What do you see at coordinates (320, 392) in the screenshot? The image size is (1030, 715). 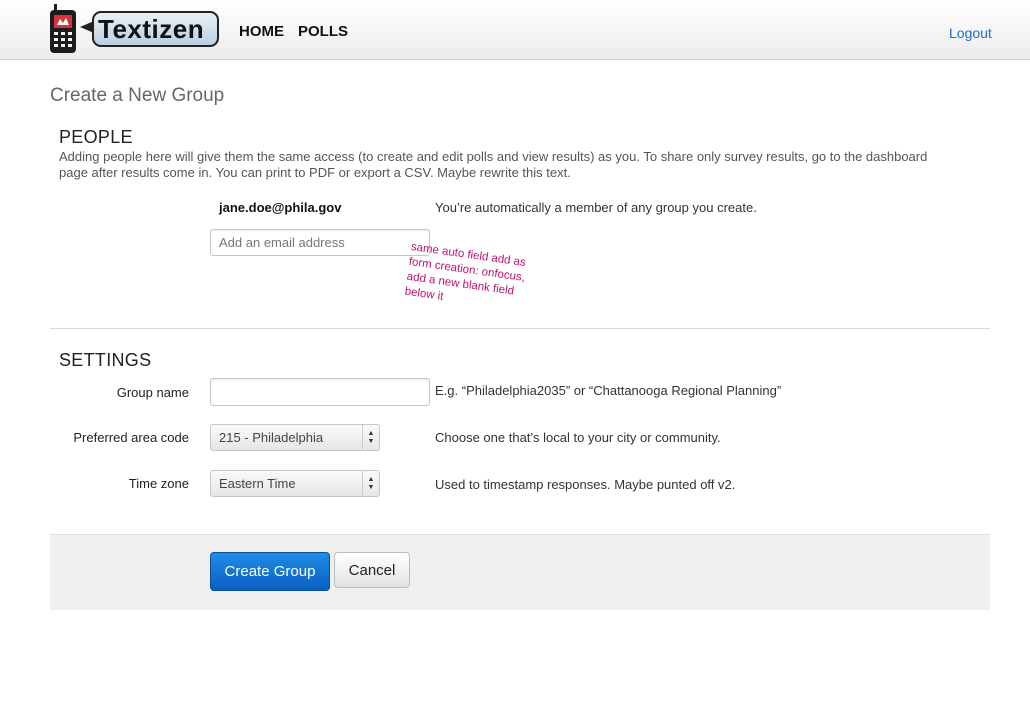 I see `group-name-input` at bounding box center [320, 392].